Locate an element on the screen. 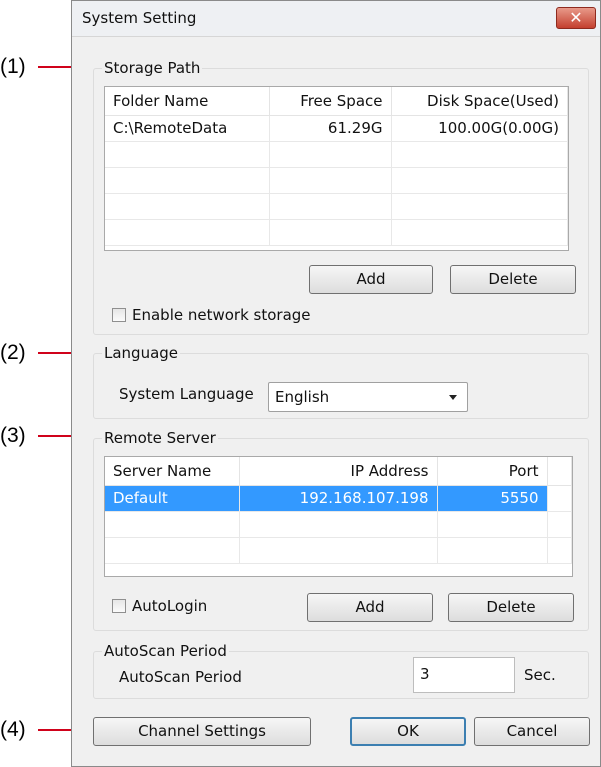  column-header-free-space: Free Space is located at coordinates (330, 101).